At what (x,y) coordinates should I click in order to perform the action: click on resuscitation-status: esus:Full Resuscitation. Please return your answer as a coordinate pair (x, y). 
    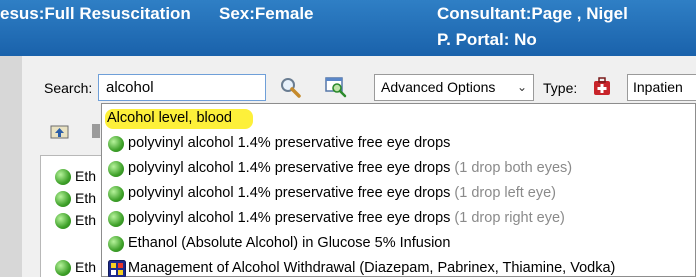
    Looking at the image, I should click on (95, 13).